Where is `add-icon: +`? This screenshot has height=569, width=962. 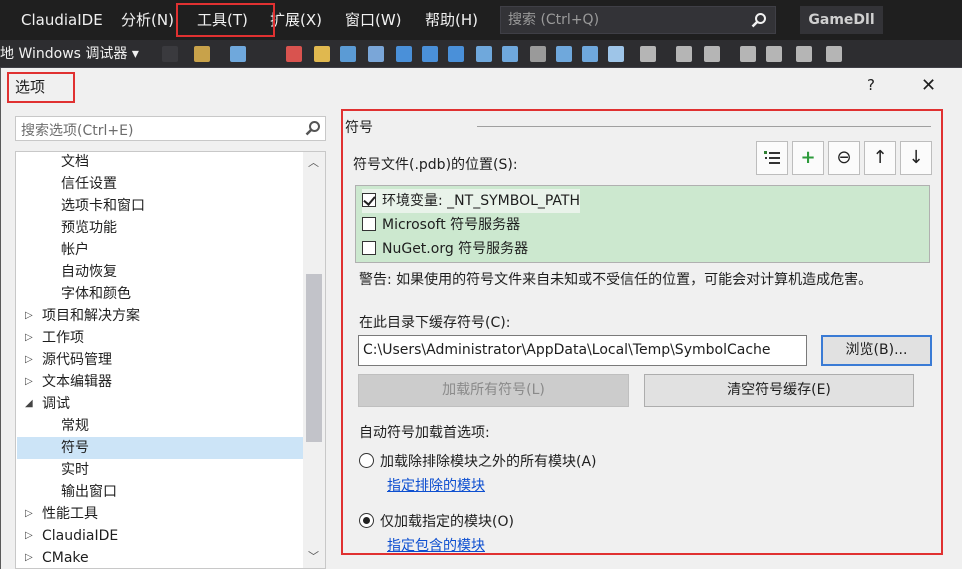
add-icon: + is located at coordinates (808, 158).